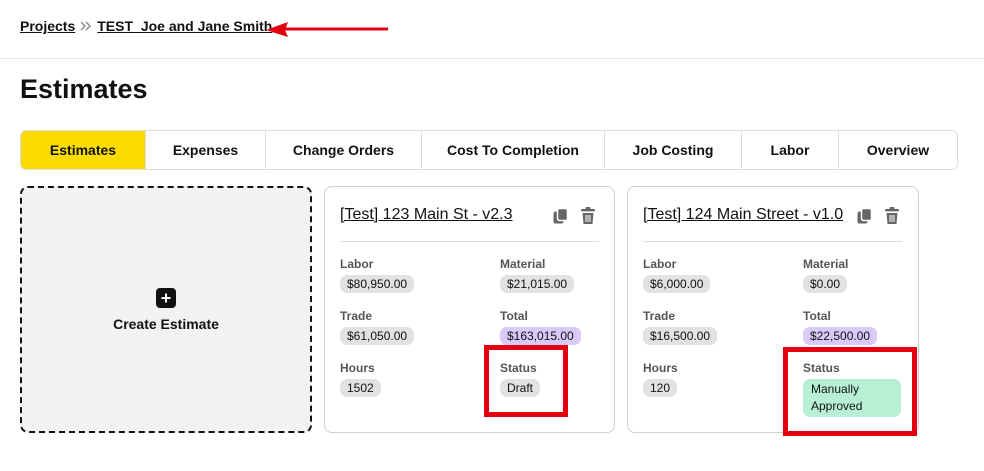 This screenshot has width=984, height=471. What do you see at coordinates (377, 284) in the screenshot?
I see `labor-value: $80,950.00` at bounding box center [377, 284].